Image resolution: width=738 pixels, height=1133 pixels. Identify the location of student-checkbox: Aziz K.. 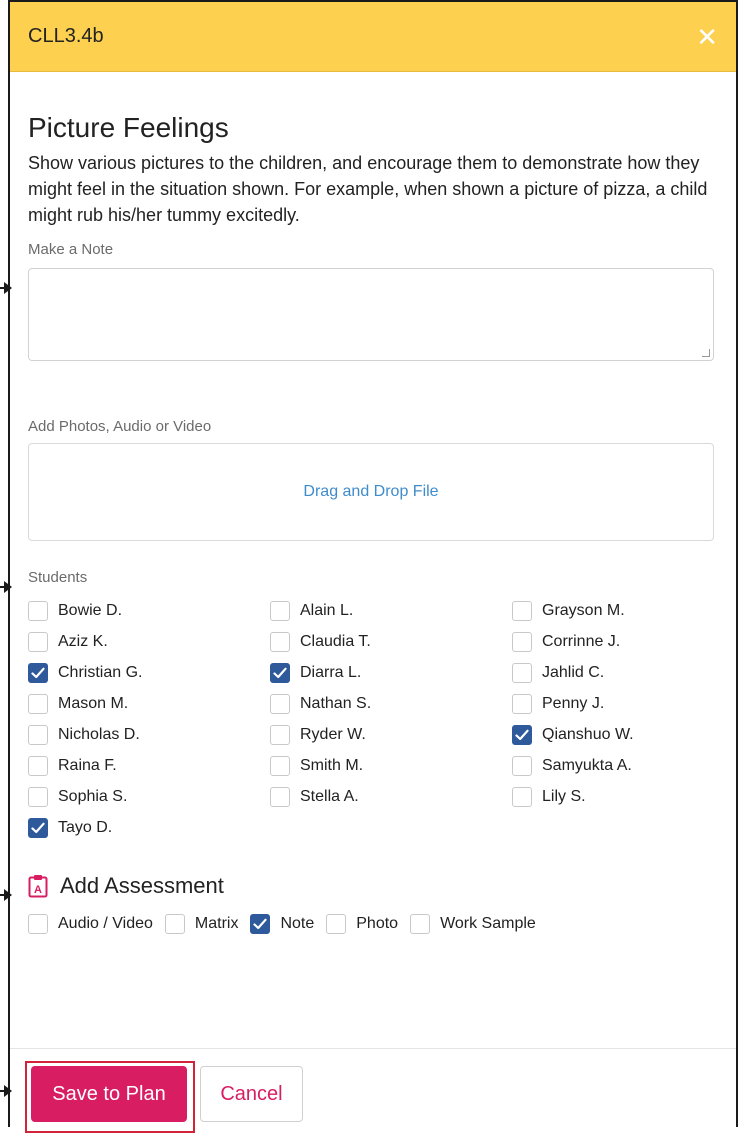
(149, 642).